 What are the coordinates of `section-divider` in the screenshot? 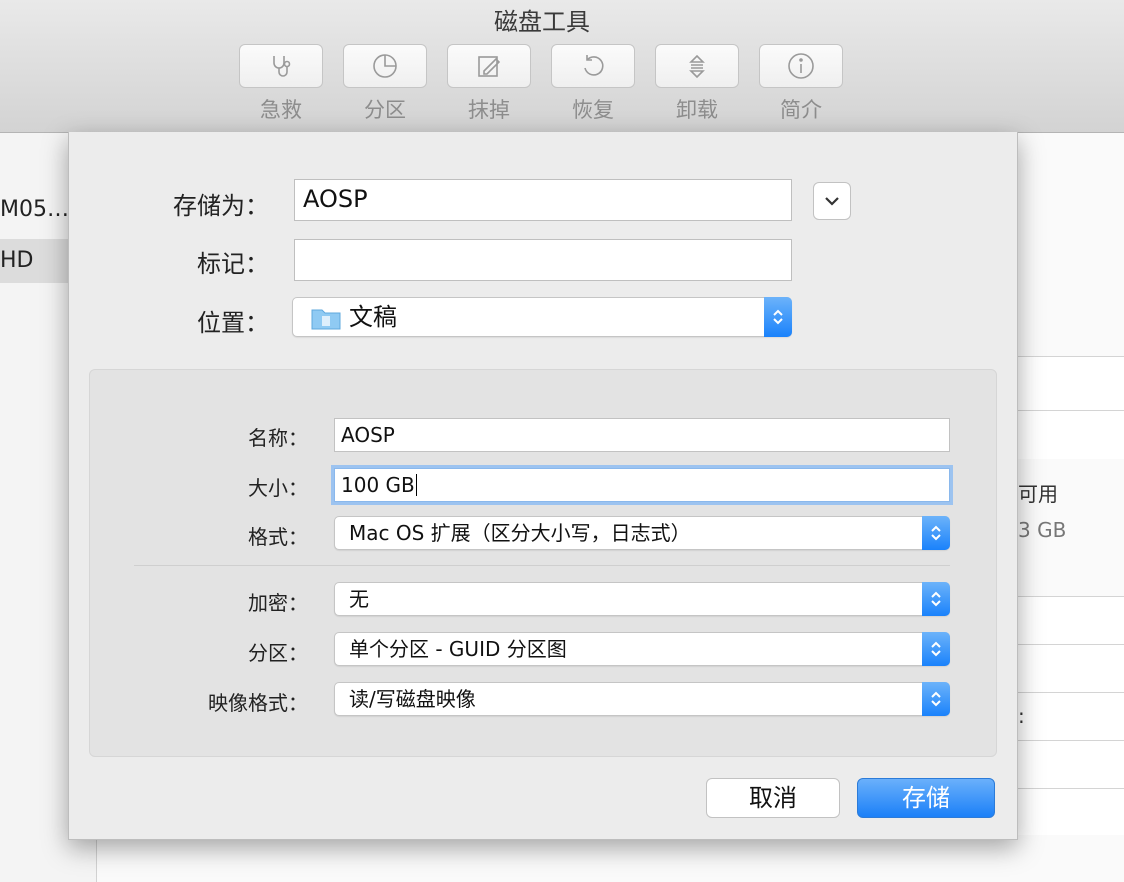 It's located at (542, 565).